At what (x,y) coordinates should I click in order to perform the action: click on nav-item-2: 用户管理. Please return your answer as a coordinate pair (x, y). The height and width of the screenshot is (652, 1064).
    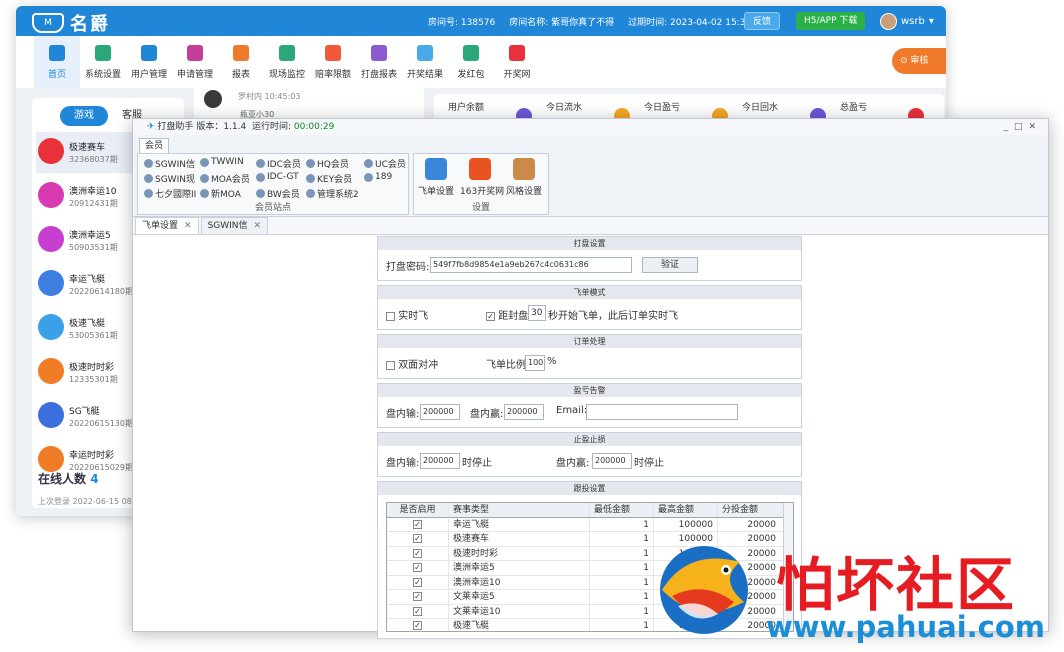
    Looking at the image, I should click on (149, 62).